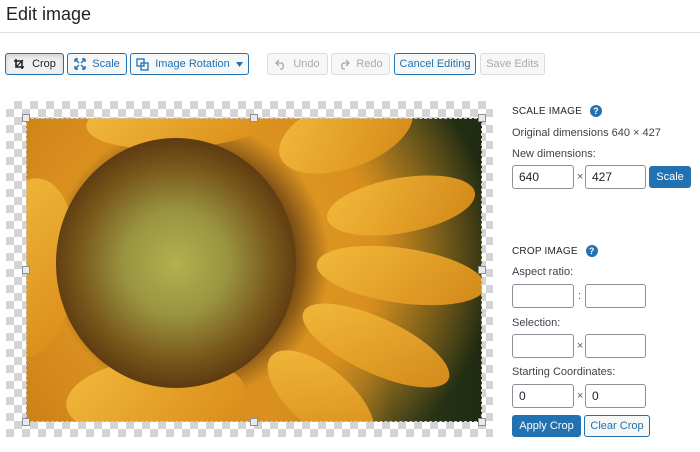 This screenshot has width=700, height=452. I want to click on crop-icon, so click(19, 64).